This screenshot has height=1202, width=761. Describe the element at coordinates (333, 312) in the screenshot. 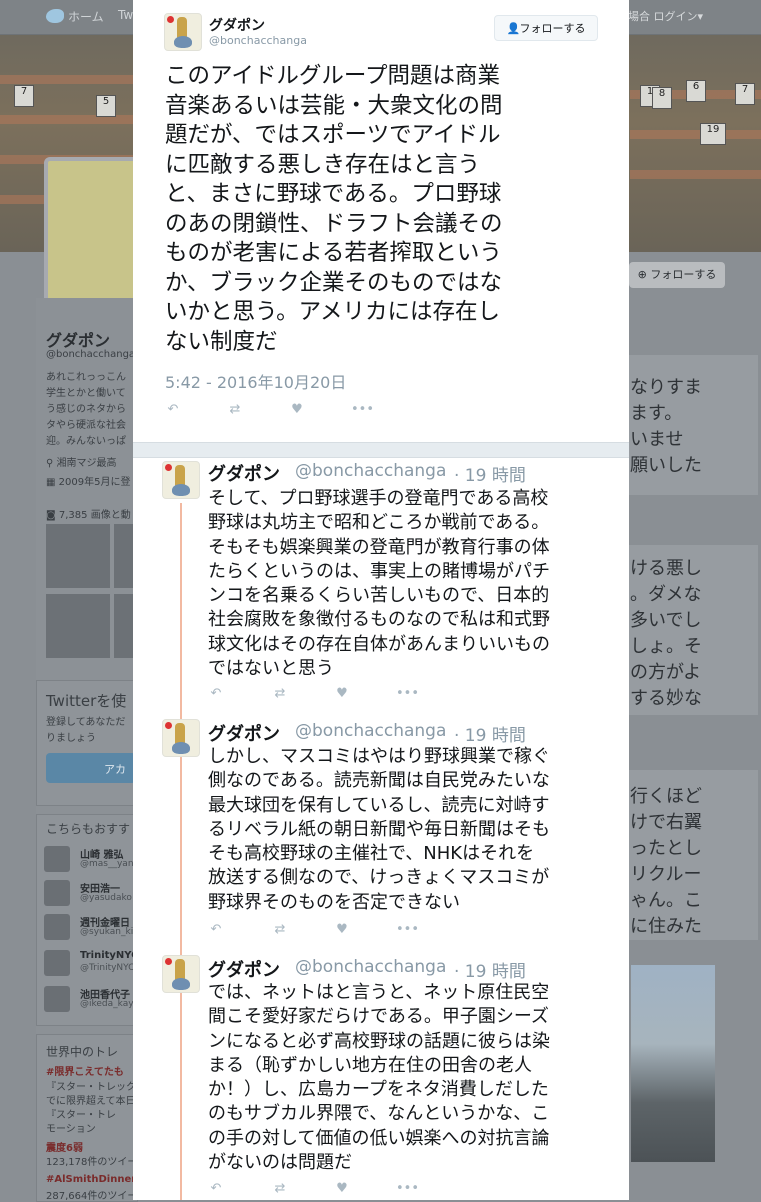

I see `tweet-text-line: いかと思う。アメリカには存在し` at that location.